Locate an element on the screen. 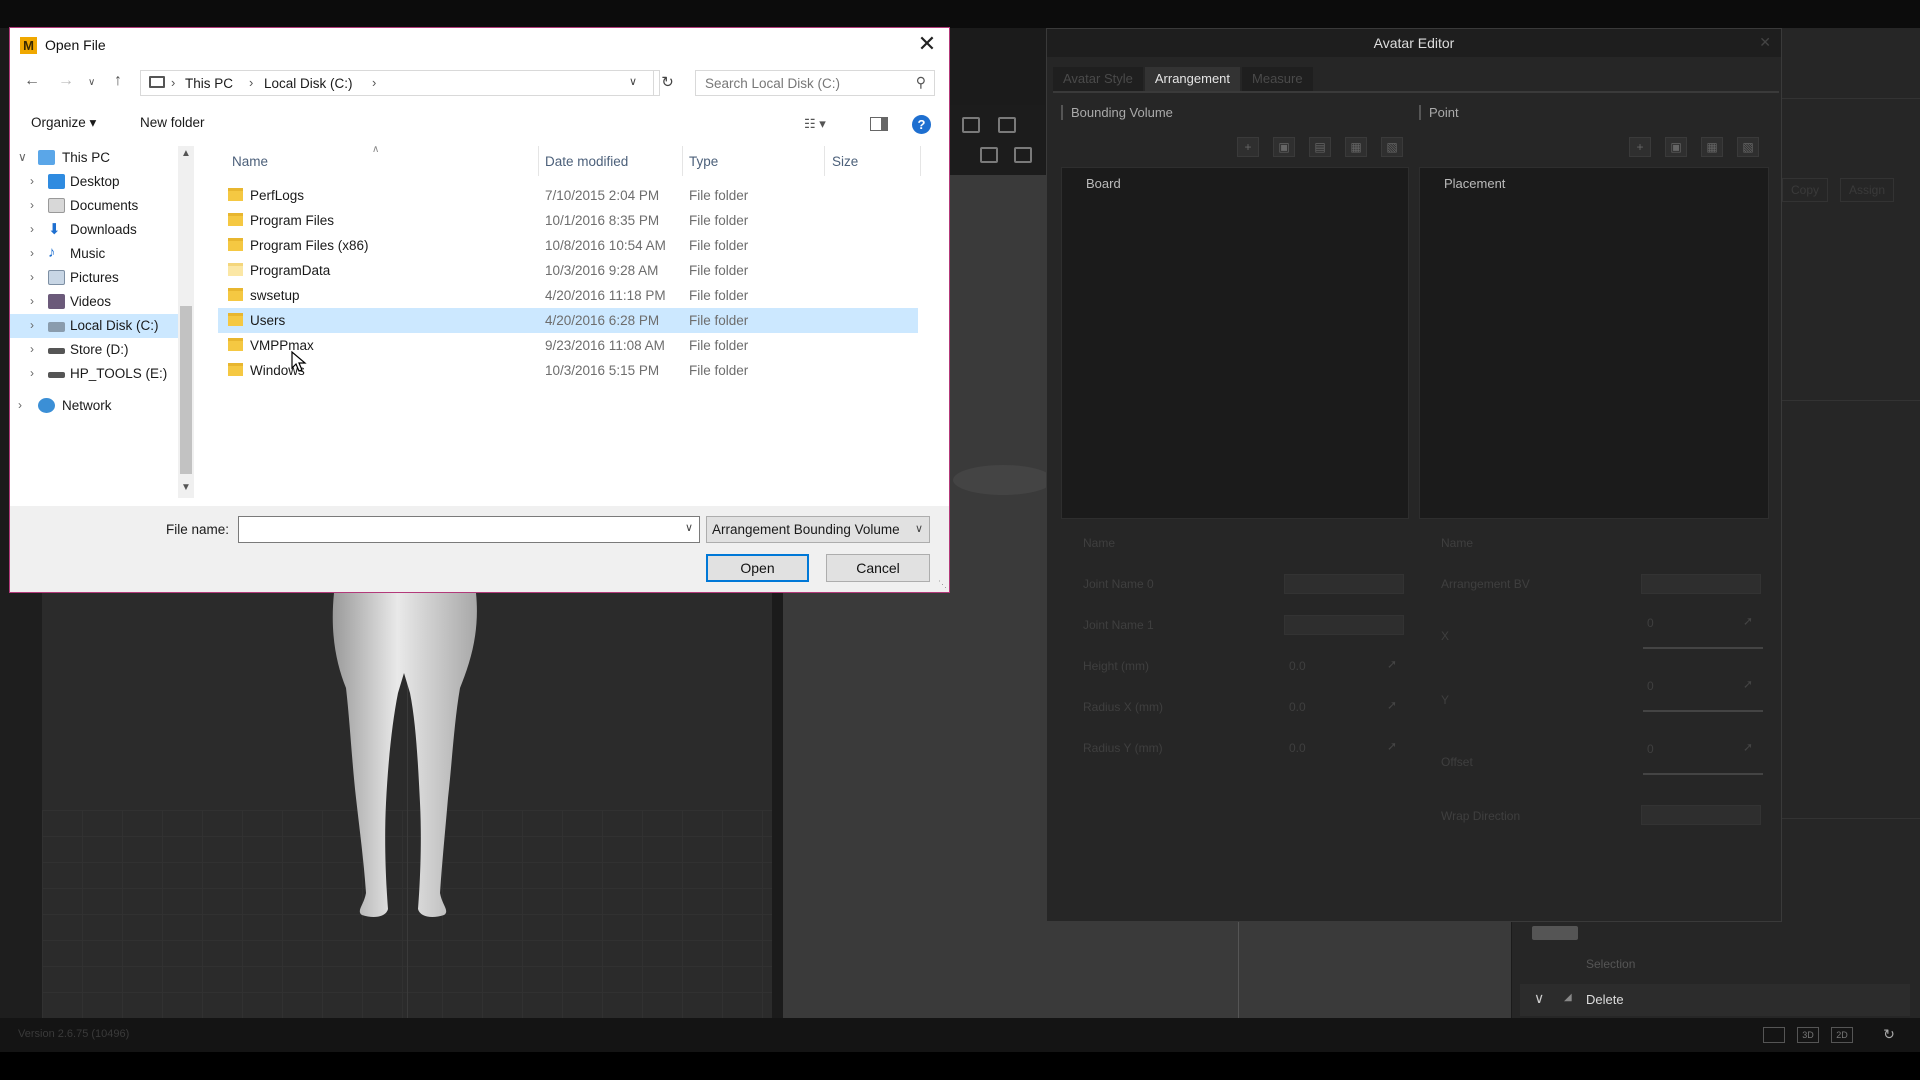 Image resolution: width=1920 pixels, height=1080 pixels. breadcrumb-this-pc: This PC is located at coordinates (209, 83).